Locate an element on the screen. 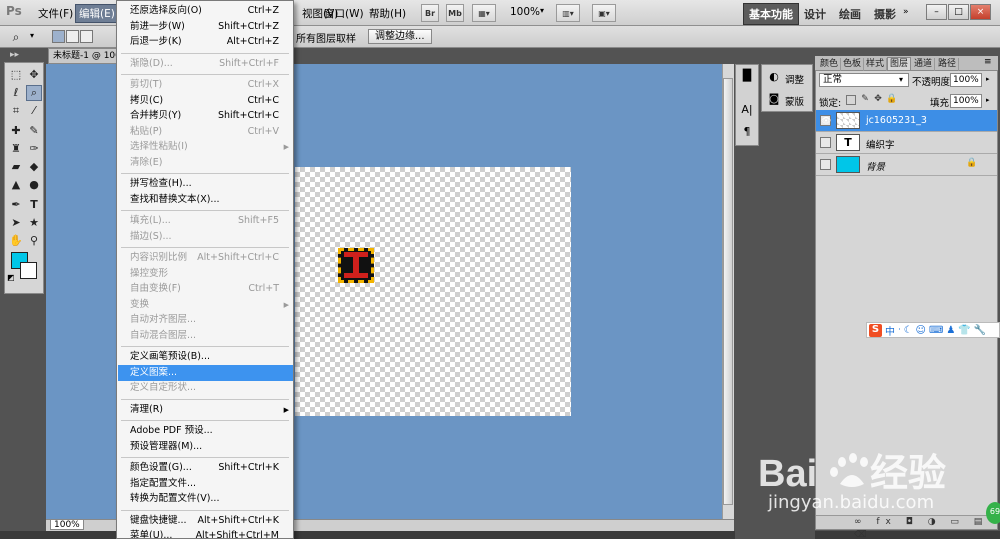 The width and height of the screenshot is (1000, 539). opacity-input: 100% is located at coordinates (966, 80).